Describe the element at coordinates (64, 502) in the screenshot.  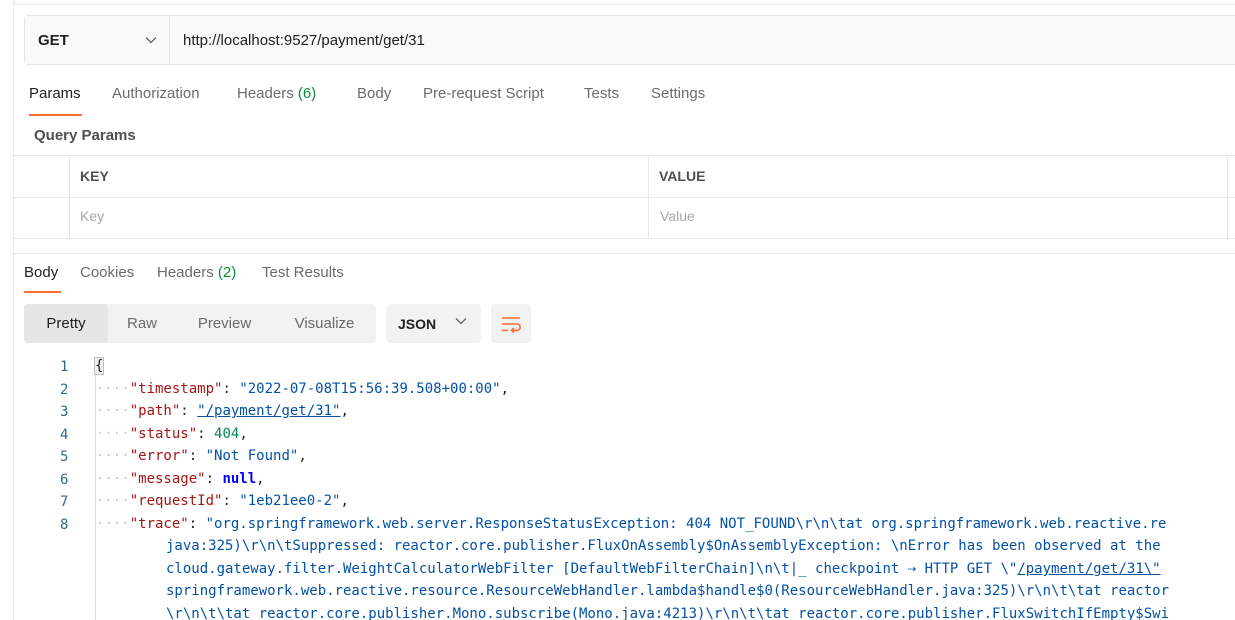
I see `line-number: 7` at that location.